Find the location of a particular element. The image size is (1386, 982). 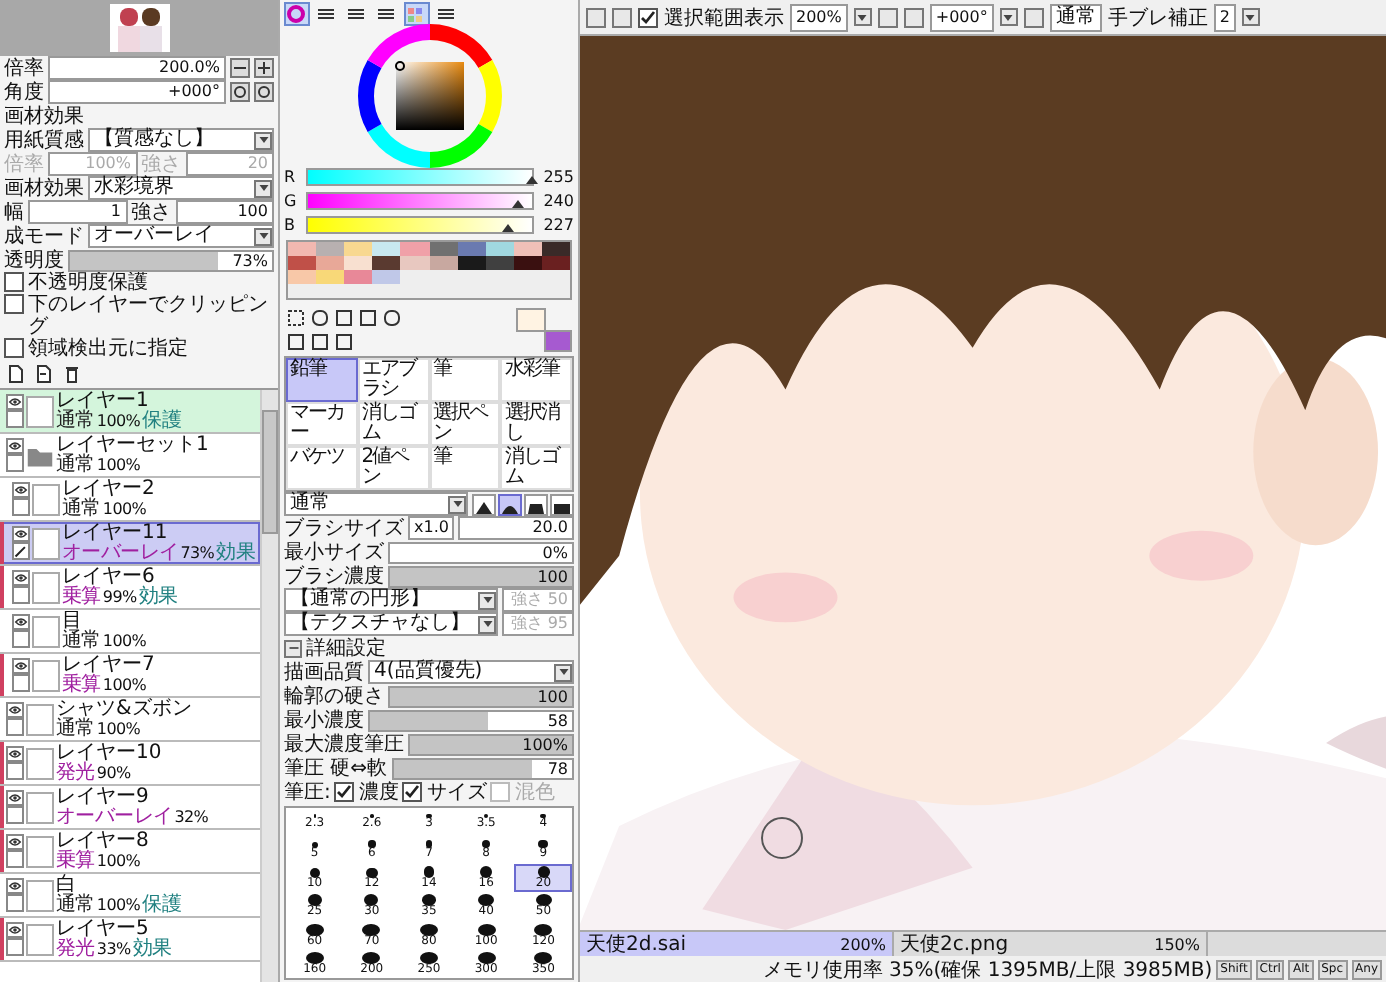

layer-row: レイヤー6 乗算99%効果 is located at coordinates (130, 588).